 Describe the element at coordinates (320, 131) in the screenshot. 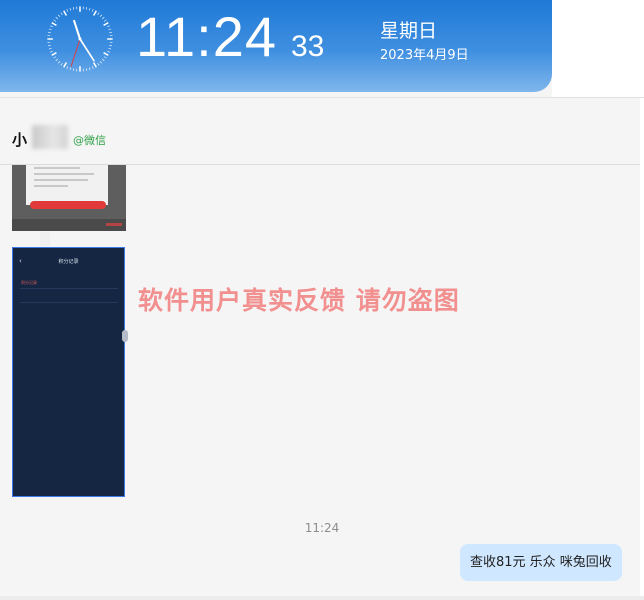

I see `chat-header: 小 @微信` at that location.